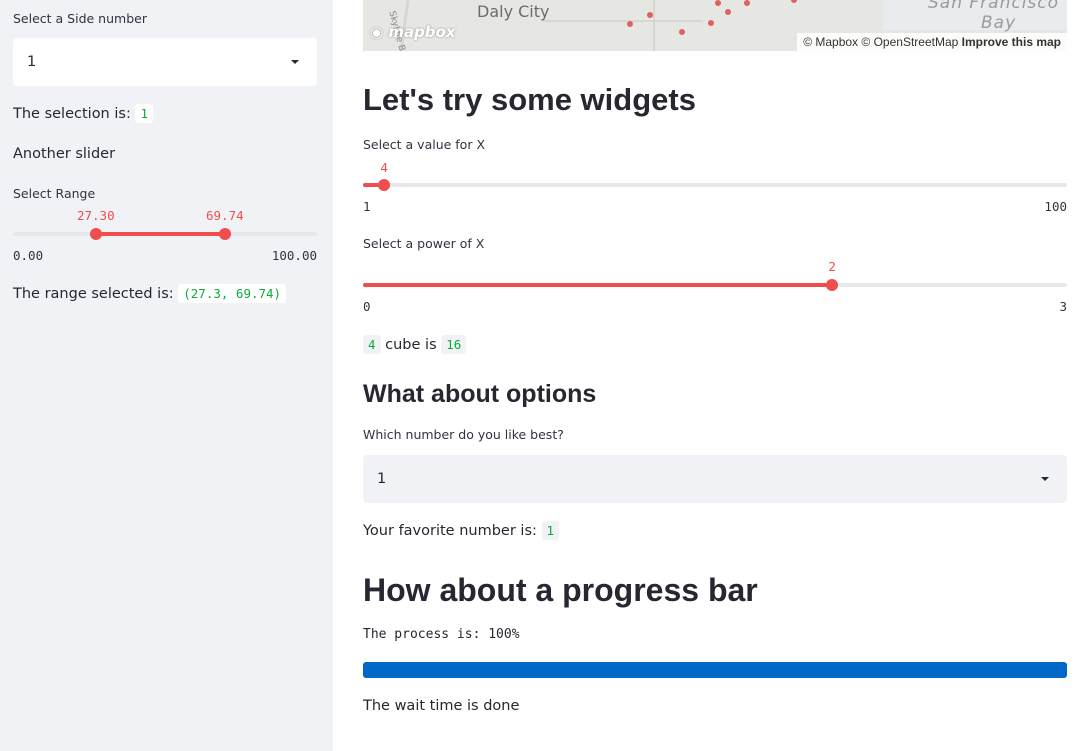 The height and width of the screenshot is (751, 1075). Describe the element at coordinates (550, 530) in the screenshot. I see `favorite-value: 1` at that location.